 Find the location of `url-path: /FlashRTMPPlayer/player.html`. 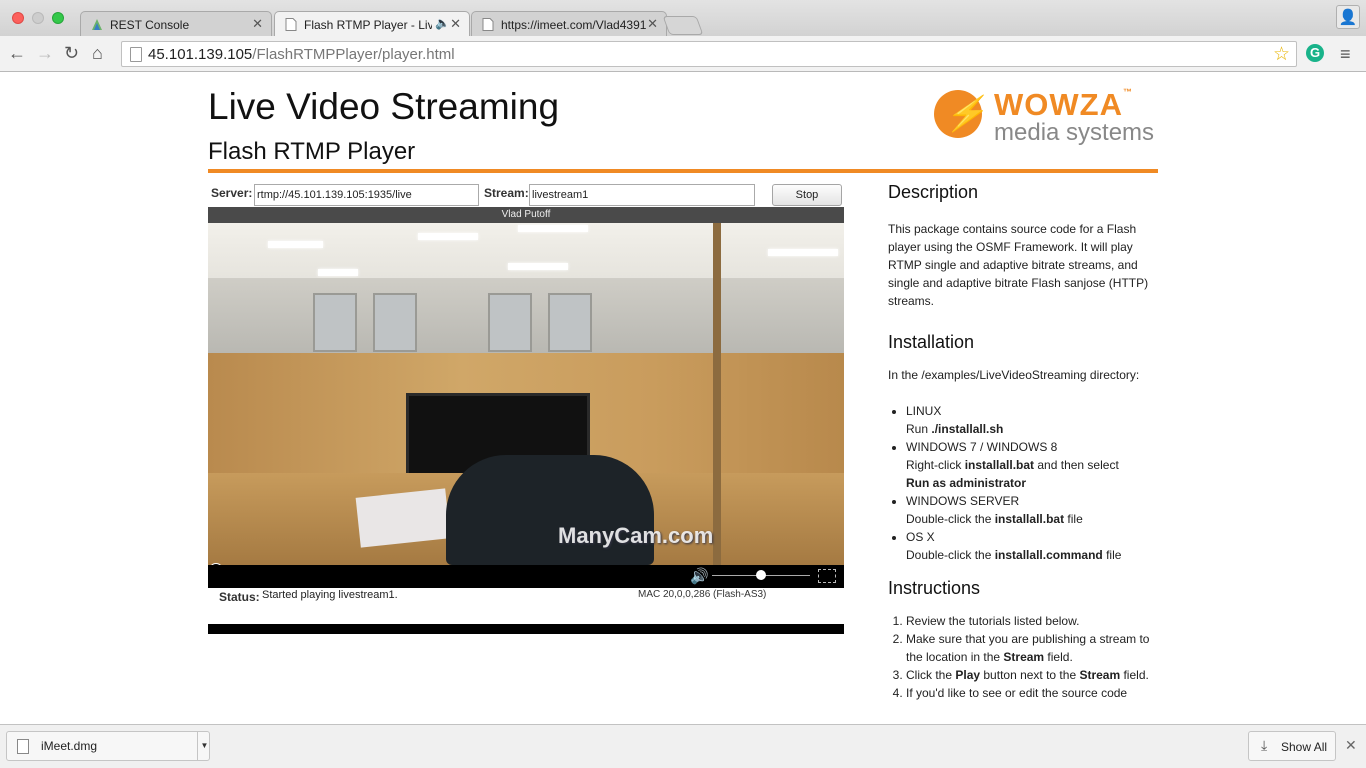

url-path: /FlashRTMPPlayer/player.html is located at coordinates (353, 54).